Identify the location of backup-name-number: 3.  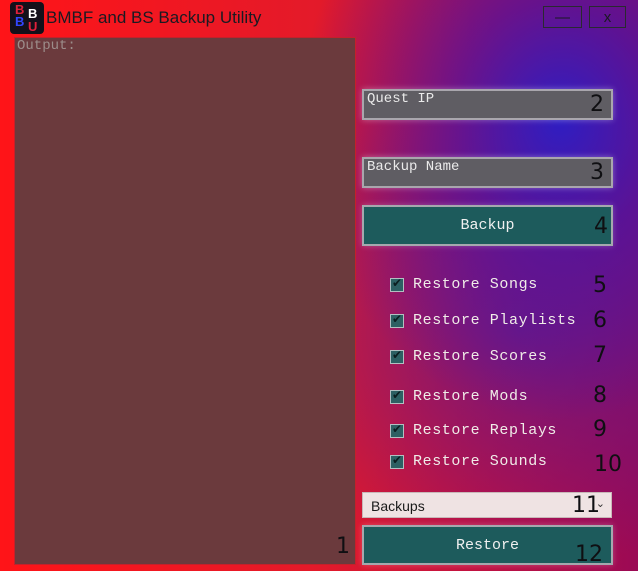
(597, 172).